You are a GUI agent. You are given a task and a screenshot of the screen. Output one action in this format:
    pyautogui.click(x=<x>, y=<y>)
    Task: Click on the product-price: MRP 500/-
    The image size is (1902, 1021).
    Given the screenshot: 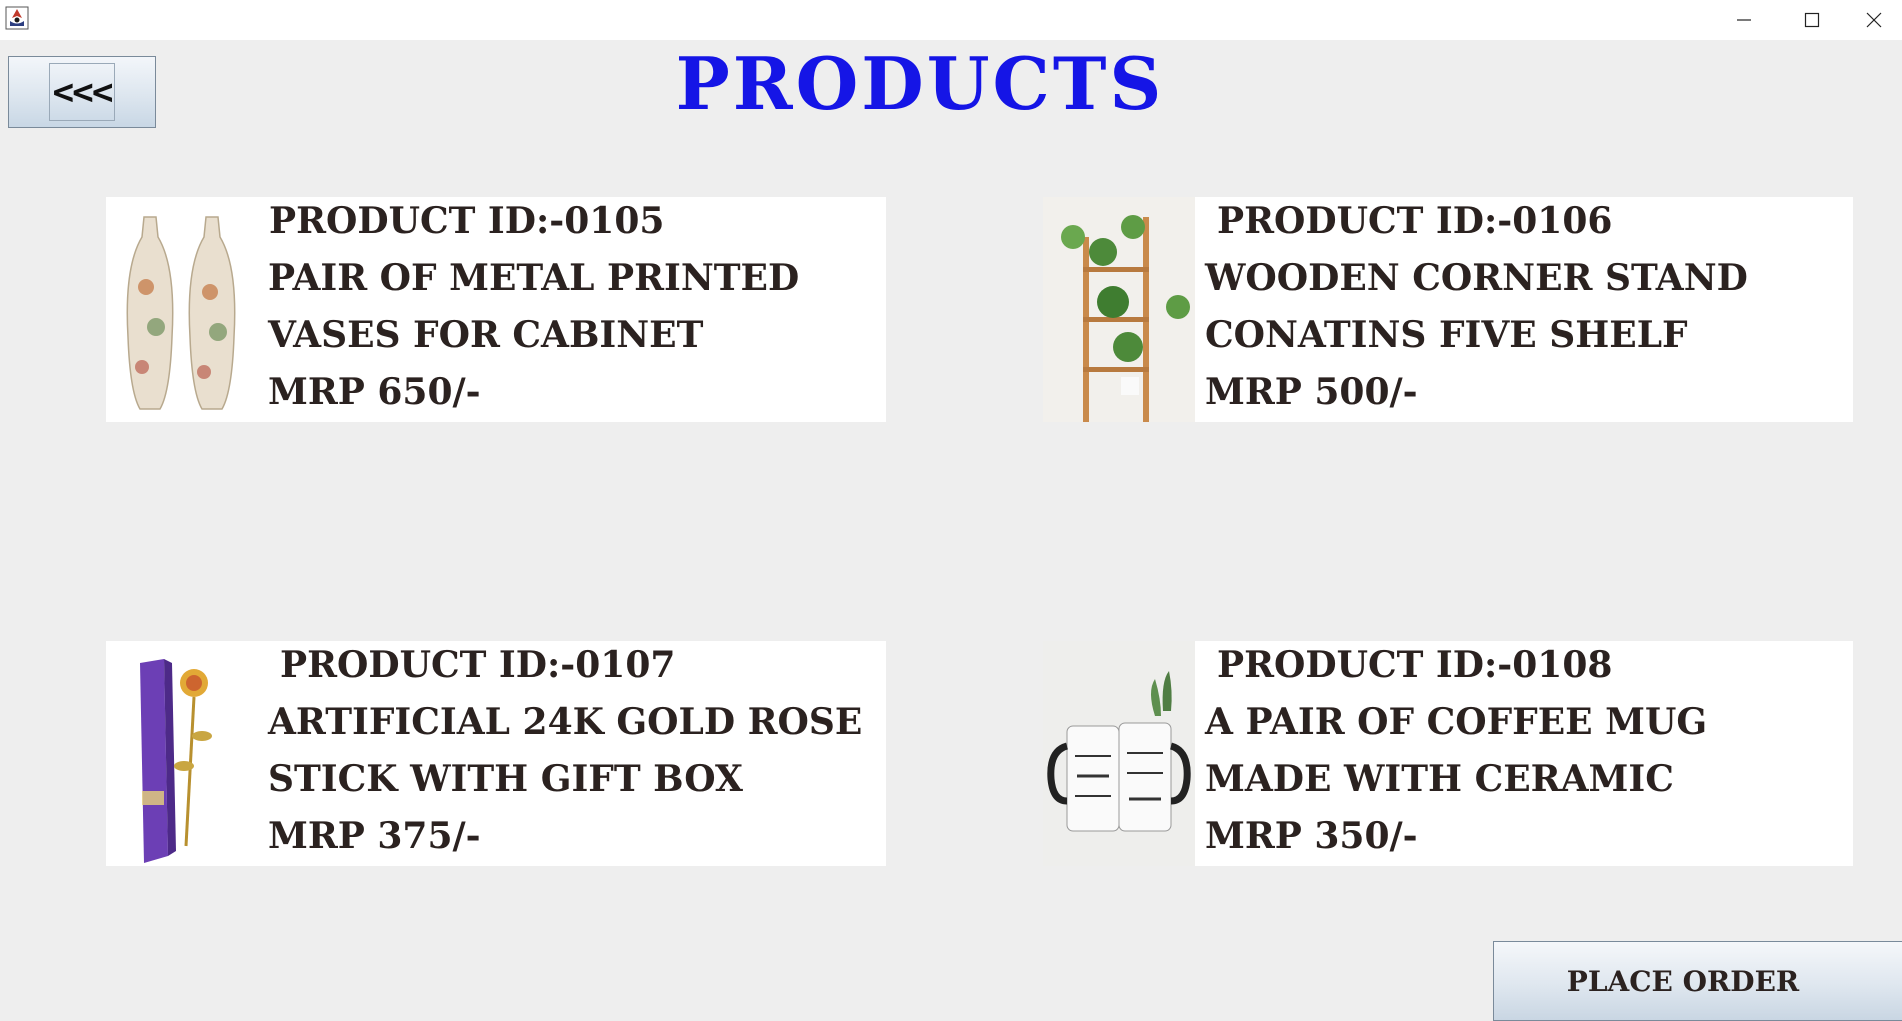 What is the action you would take?
    pyautogui.click(x=1311, y=392)
    